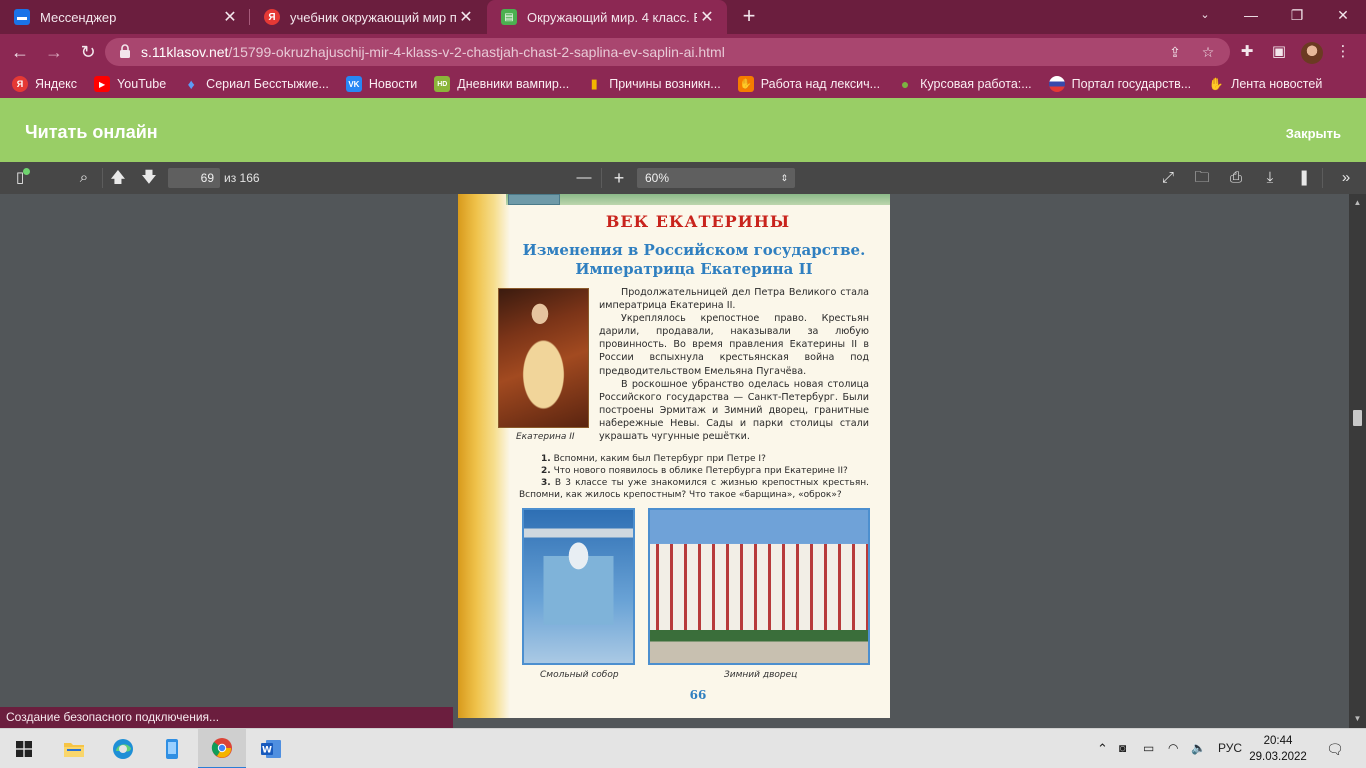  Describe the element at coordinates (1278, 749) in the screenshot. I see `system-clock: 20:44 29.03.2022` at that location.